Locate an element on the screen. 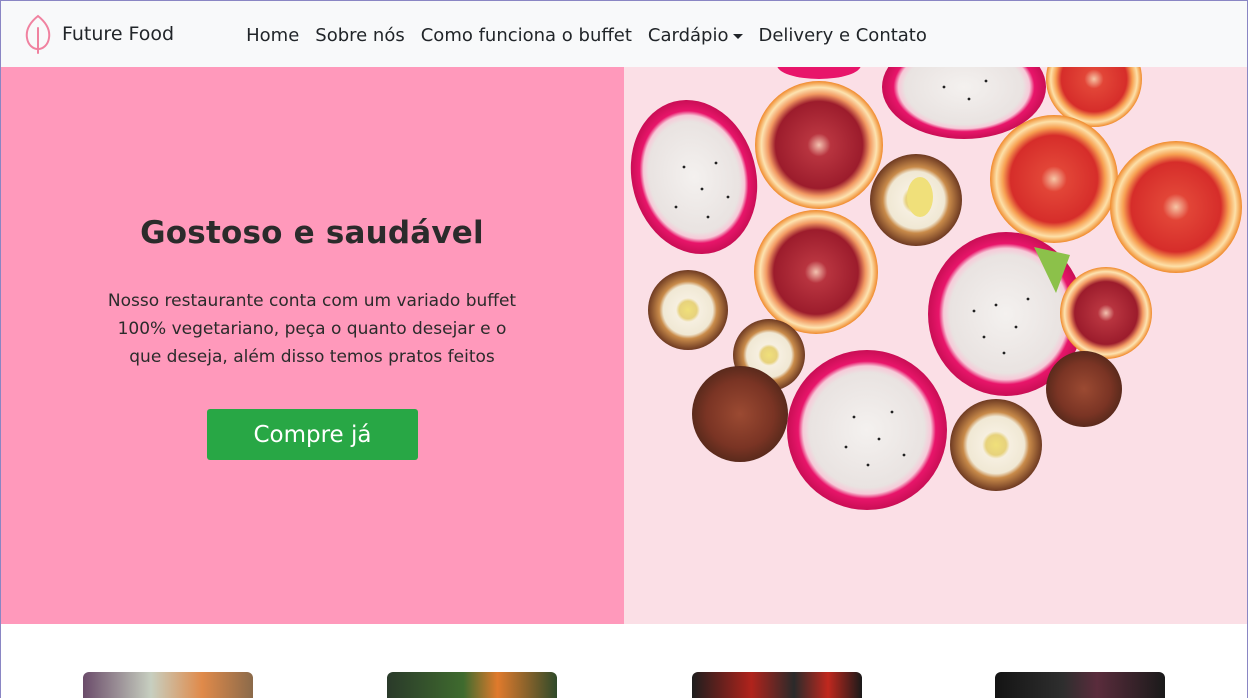 The image size is (1248, 698). cards-section is located at coordinates (624, 661).